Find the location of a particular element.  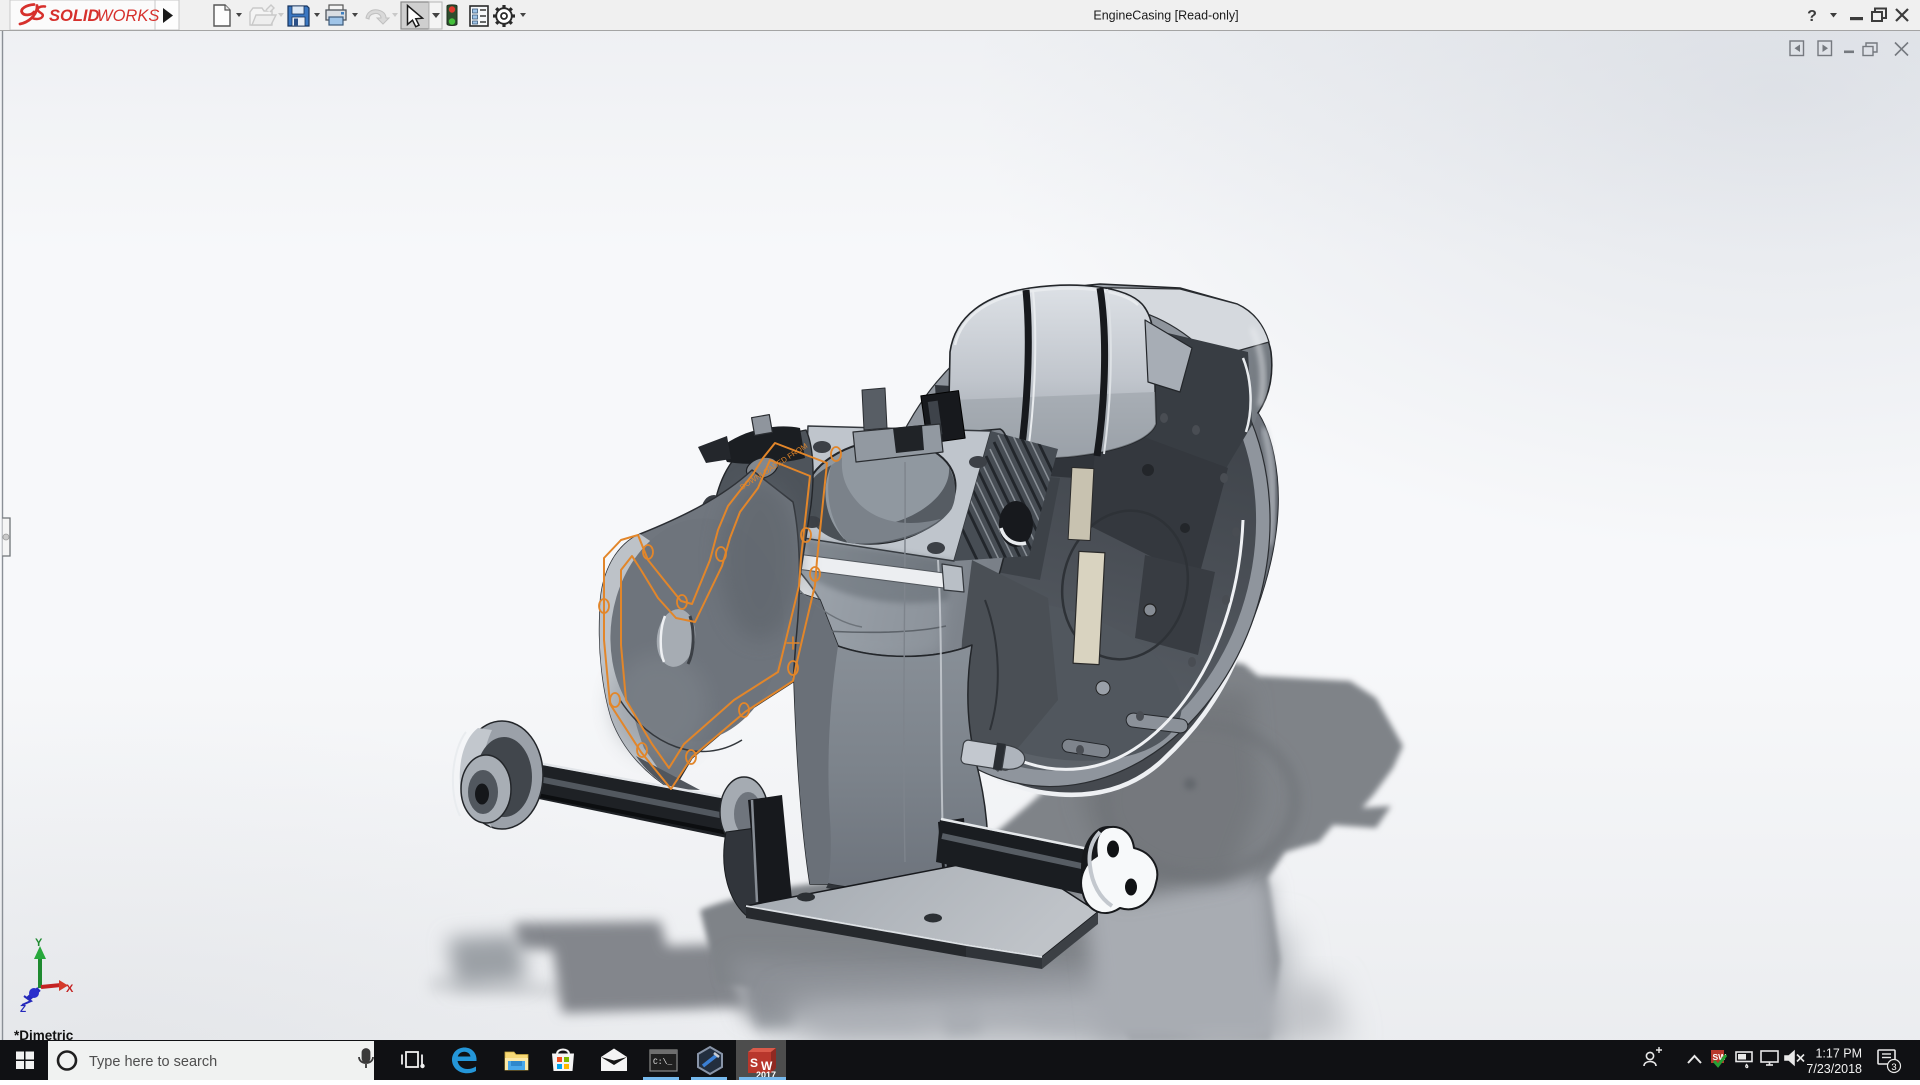

svg-text: 1:17 PM is located at coordinates (1838, 1054).